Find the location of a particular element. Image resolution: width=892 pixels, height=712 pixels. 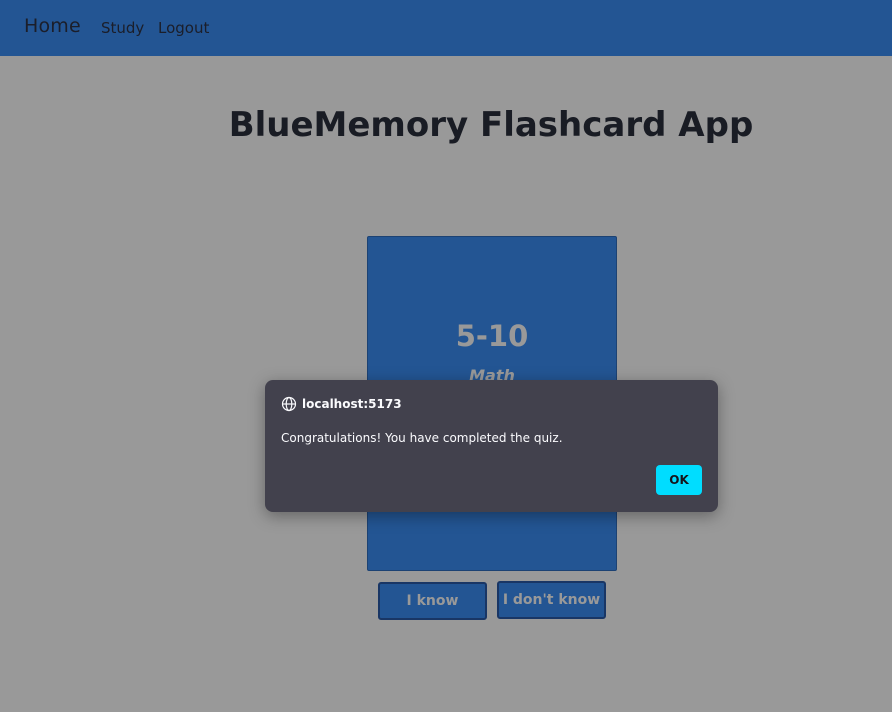

dialog-origin: localhost:5173 is located at coordinates (341, 404).